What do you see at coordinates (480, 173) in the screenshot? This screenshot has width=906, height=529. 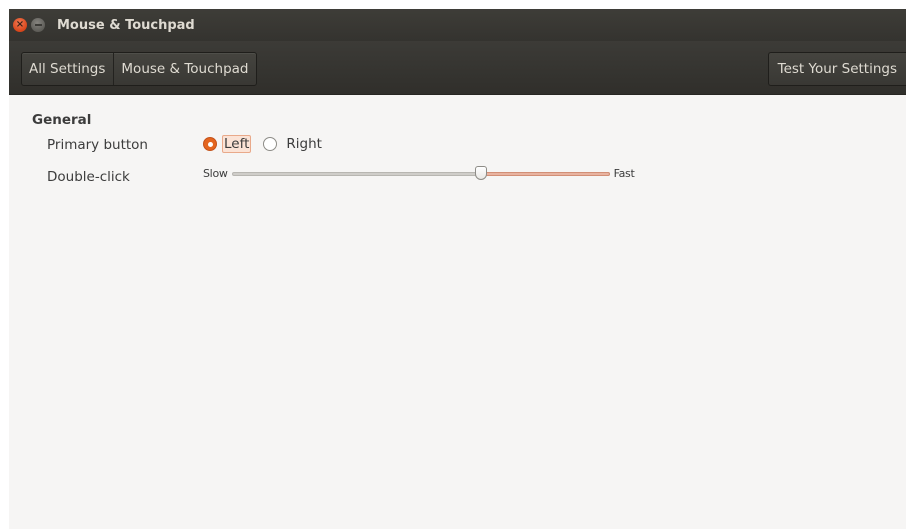 I see `slider-thumb` at bounding box center [480, 173].